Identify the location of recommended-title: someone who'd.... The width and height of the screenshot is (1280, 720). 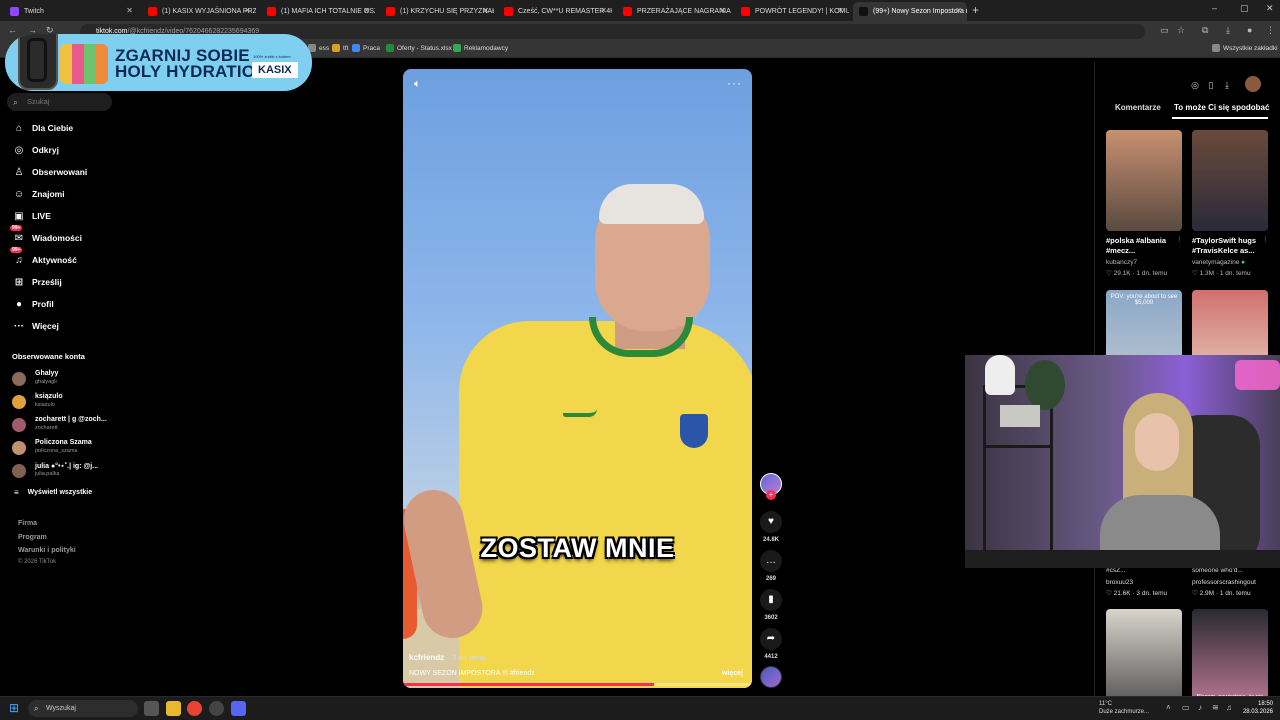
(1217, 570).